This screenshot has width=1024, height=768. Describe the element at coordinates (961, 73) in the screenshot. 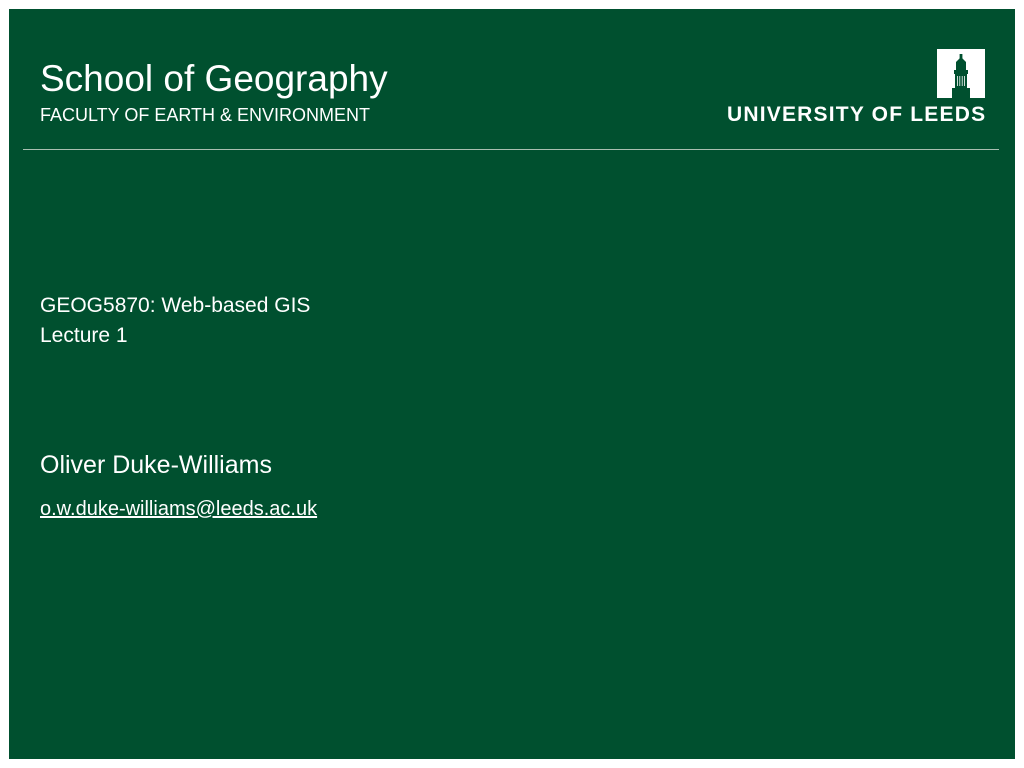

I see `parkinson-tower-icon` at that location.